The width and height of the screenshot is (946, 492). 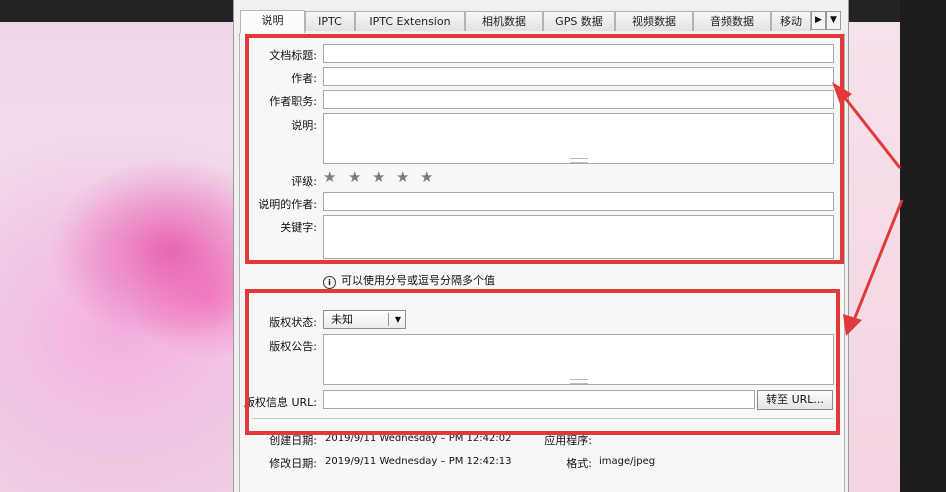 What do you see at coordinates (579, 463) in the screenshot?
I see `format-label: 格式:` at bounding box center [579, 463].